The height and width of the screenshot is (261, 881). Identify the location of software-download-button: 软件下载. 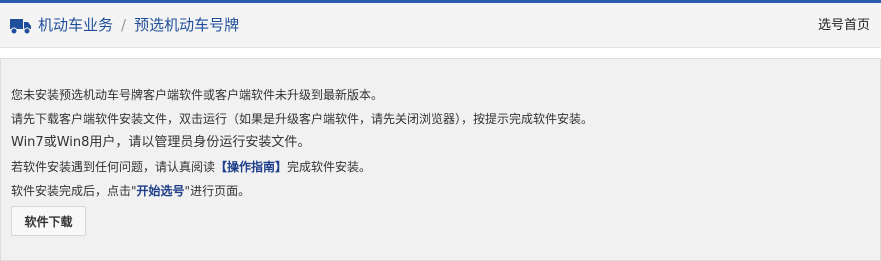
(48, 221).